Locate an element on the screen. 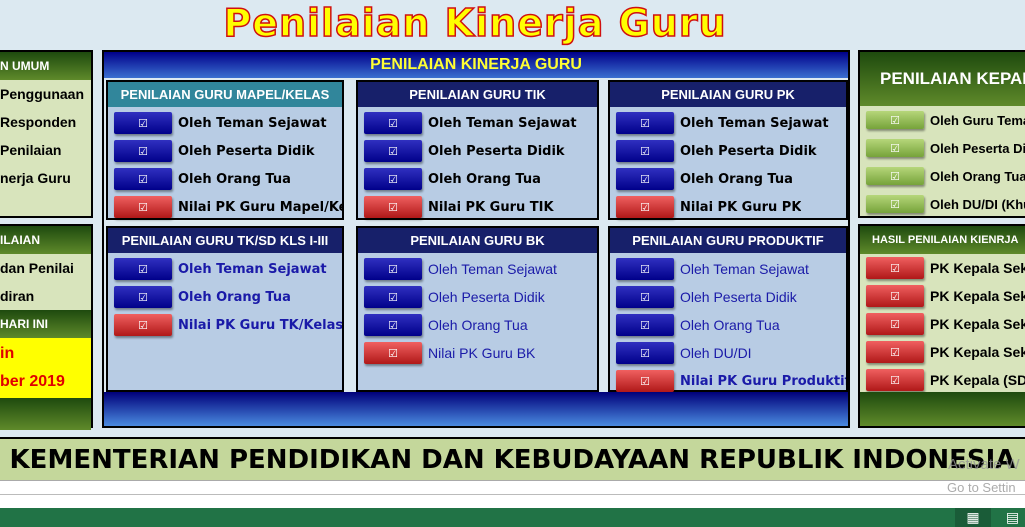 This screenshot has height=527, width=1025. normal-view-icon: ▦ is located at coordinates (973, 517).